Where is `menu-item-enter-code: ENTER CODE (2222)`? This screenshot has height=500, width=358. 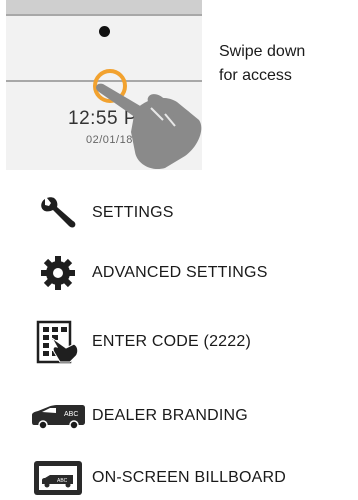 menu-item-enter-code: ENTER CODE (2222) is located at coordinates (140, 342).